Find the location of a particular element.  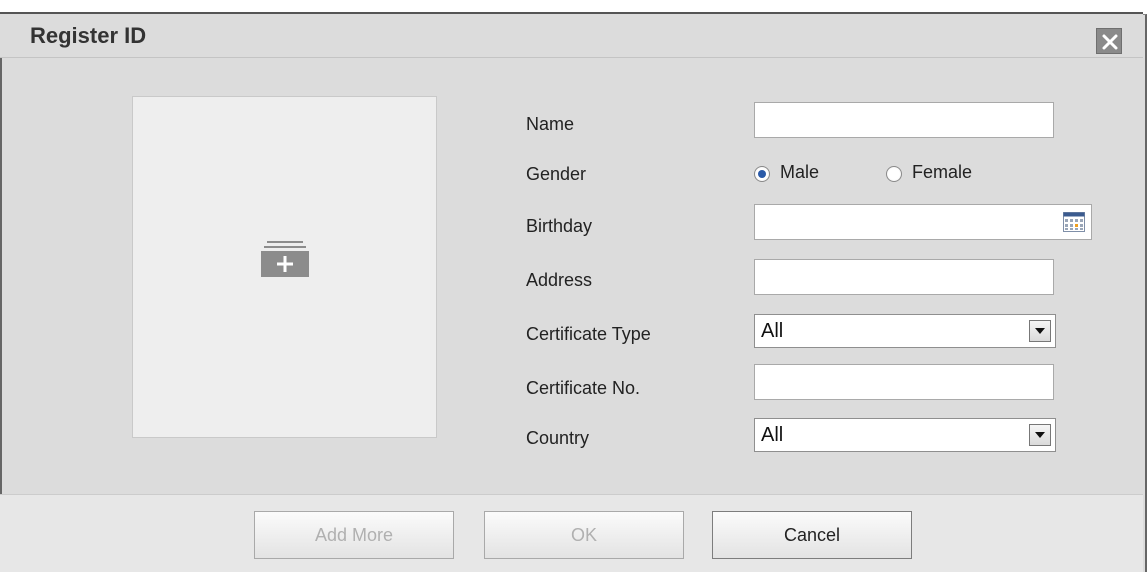

certificate-type-select: All is located at coordinates (905, 331).